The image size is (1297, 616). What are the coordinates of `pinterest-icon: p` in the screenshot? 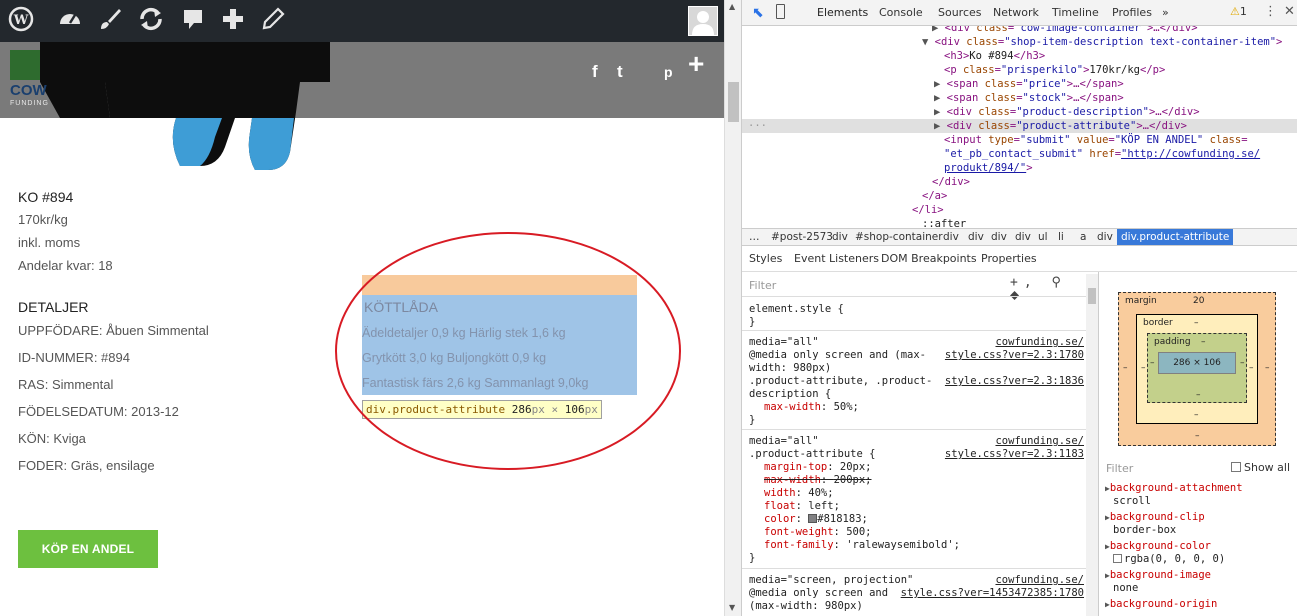 It's located at (668, 72).